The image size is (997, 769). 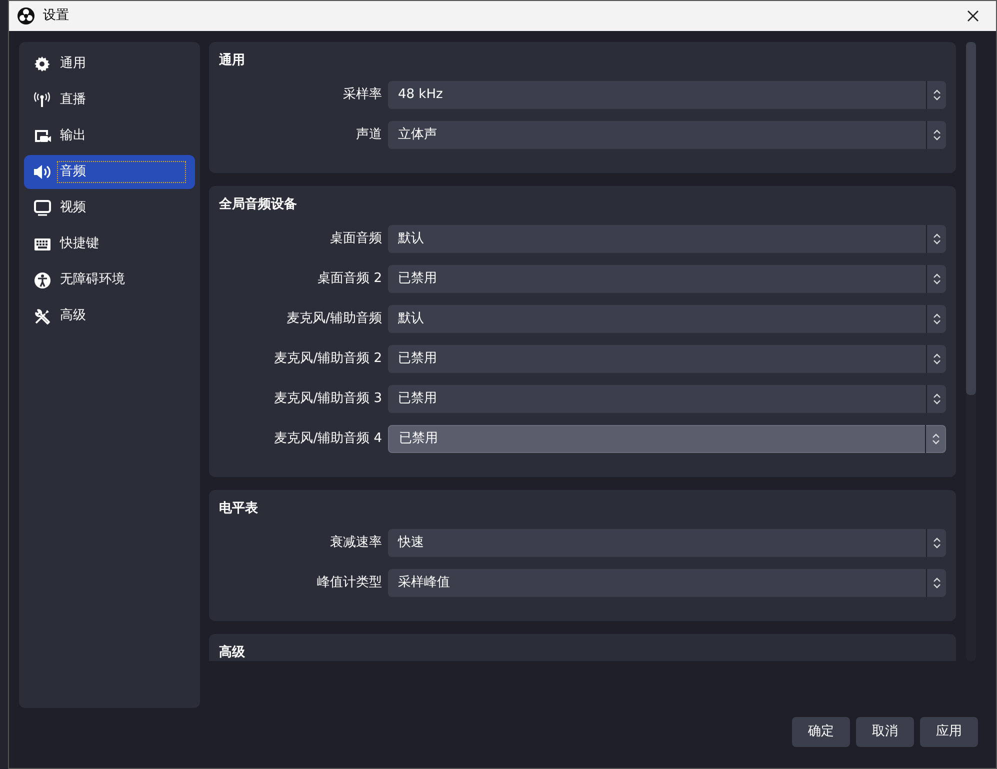 What do you see at coordinates (258, 204) in the screenshot?
I see `group-title: 全局音频设备` at bounding box center [258, 204].